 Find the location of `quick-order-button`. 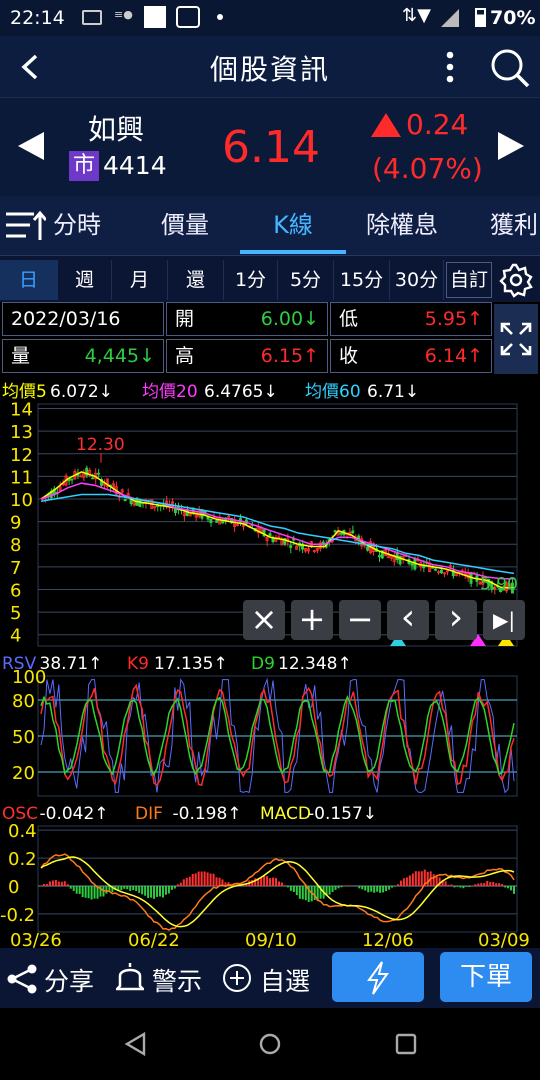

quick-order-button is located at coordinates (378, 977).